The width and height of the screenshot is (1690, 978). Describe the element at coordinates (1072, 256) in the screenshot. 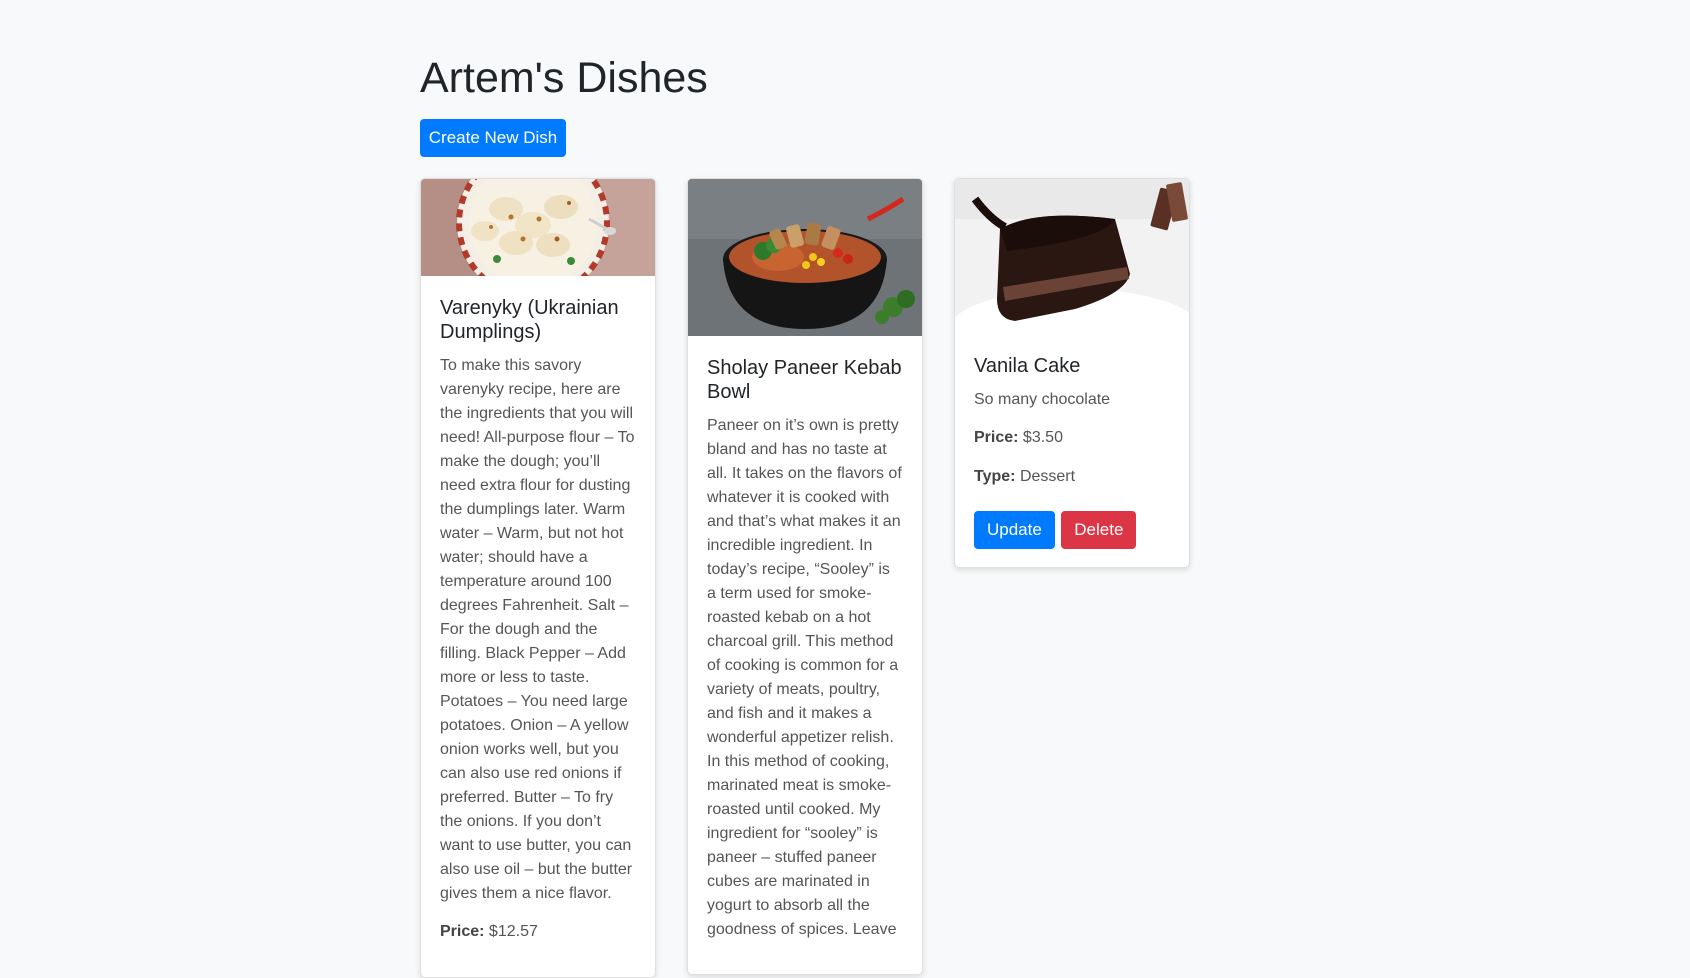

I see `dish-image-vanila-cake` at that location.